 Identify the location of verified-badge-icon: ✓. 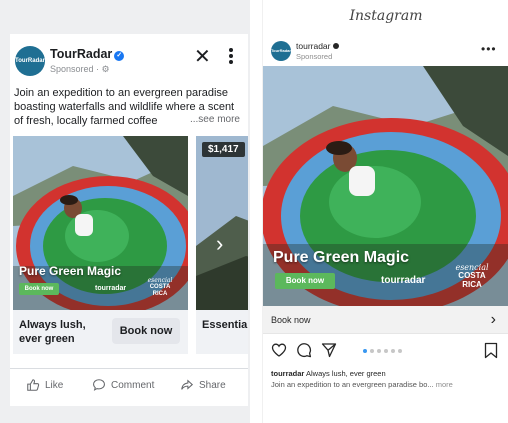
(119, 56).